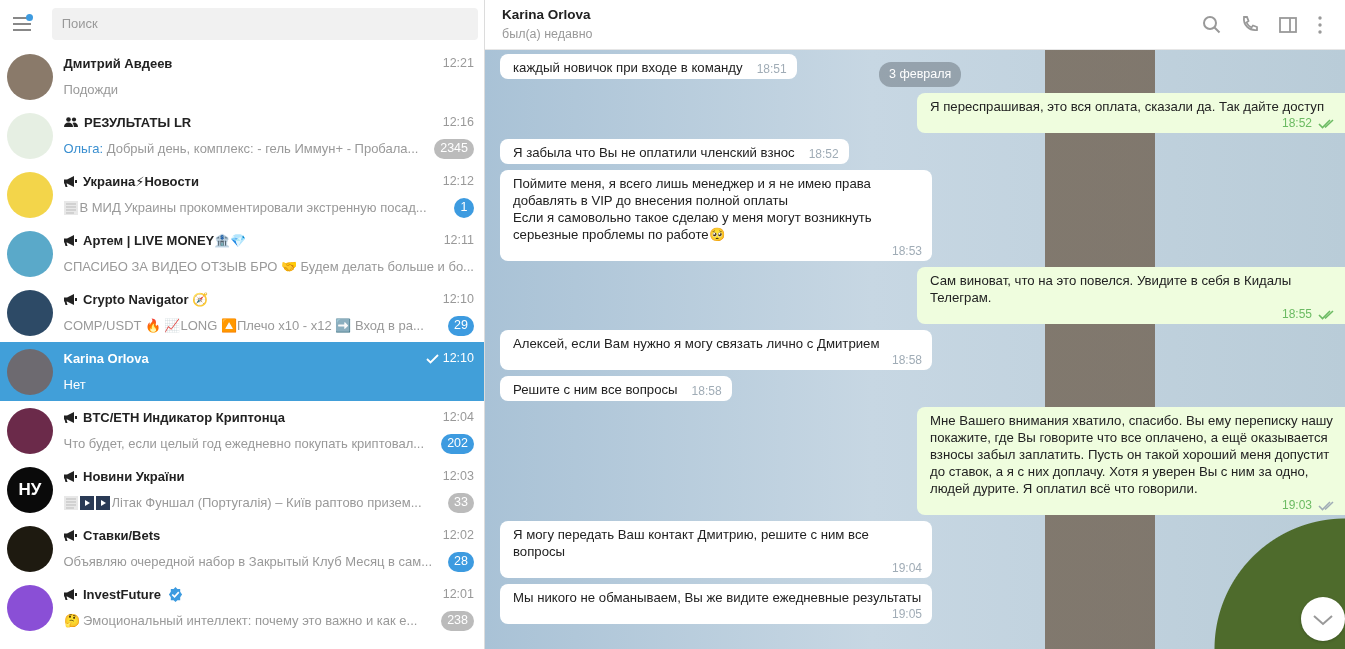  I want to click on message-text: Я могу передать Ваш контакт Дмитрию, решите с ним все вопросы, so click(691, 543).